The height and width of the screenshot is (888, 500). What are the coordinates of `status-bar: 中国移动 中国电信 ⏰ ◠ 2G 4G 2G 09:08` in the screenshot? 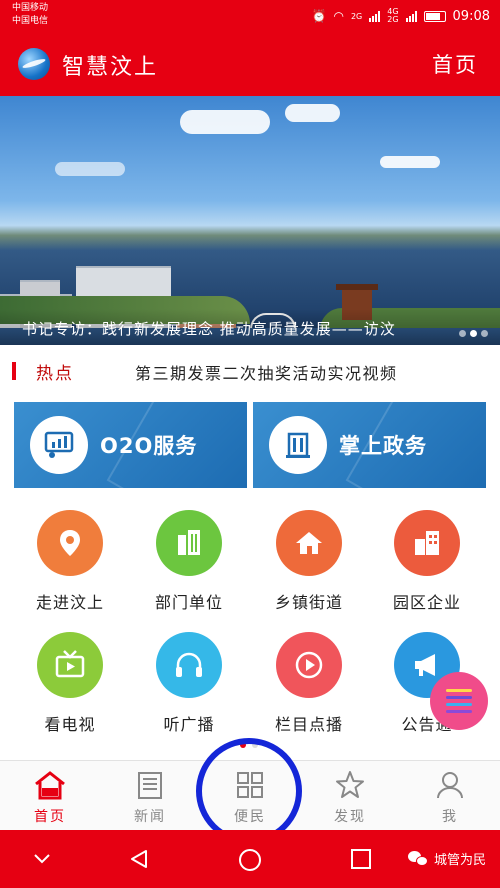 It's located at (250, 16).